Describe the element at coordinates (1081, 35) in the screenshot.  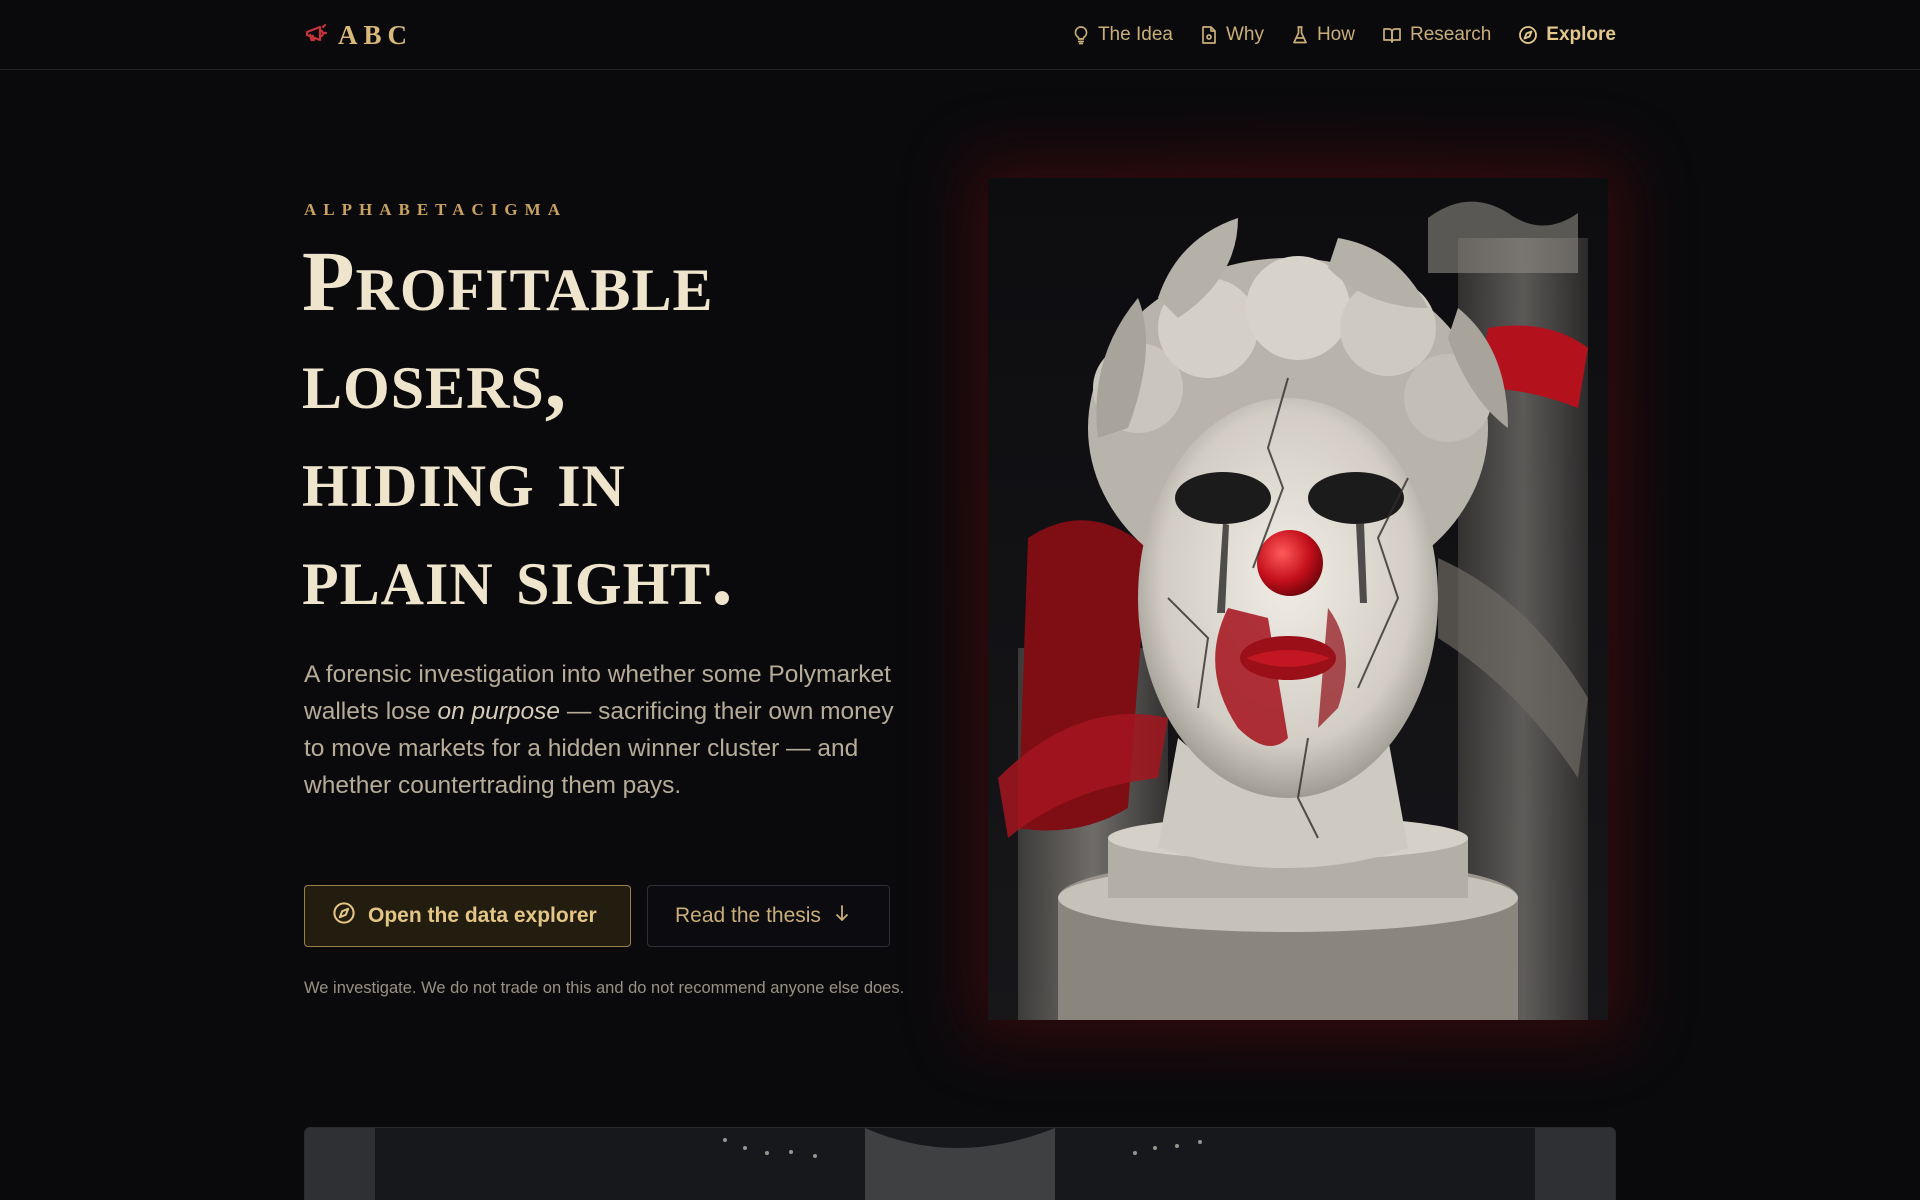
I see `lightbulb-icon` at that location.